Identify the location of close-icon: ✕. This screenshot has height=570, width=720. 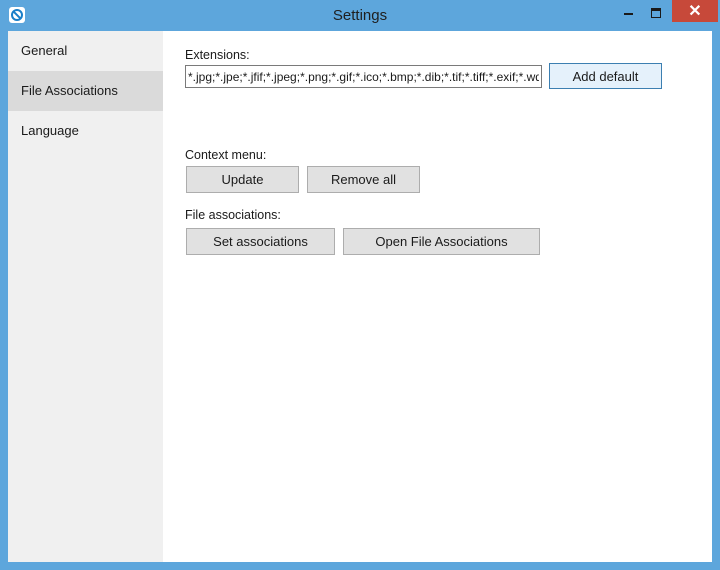
(695, 11).